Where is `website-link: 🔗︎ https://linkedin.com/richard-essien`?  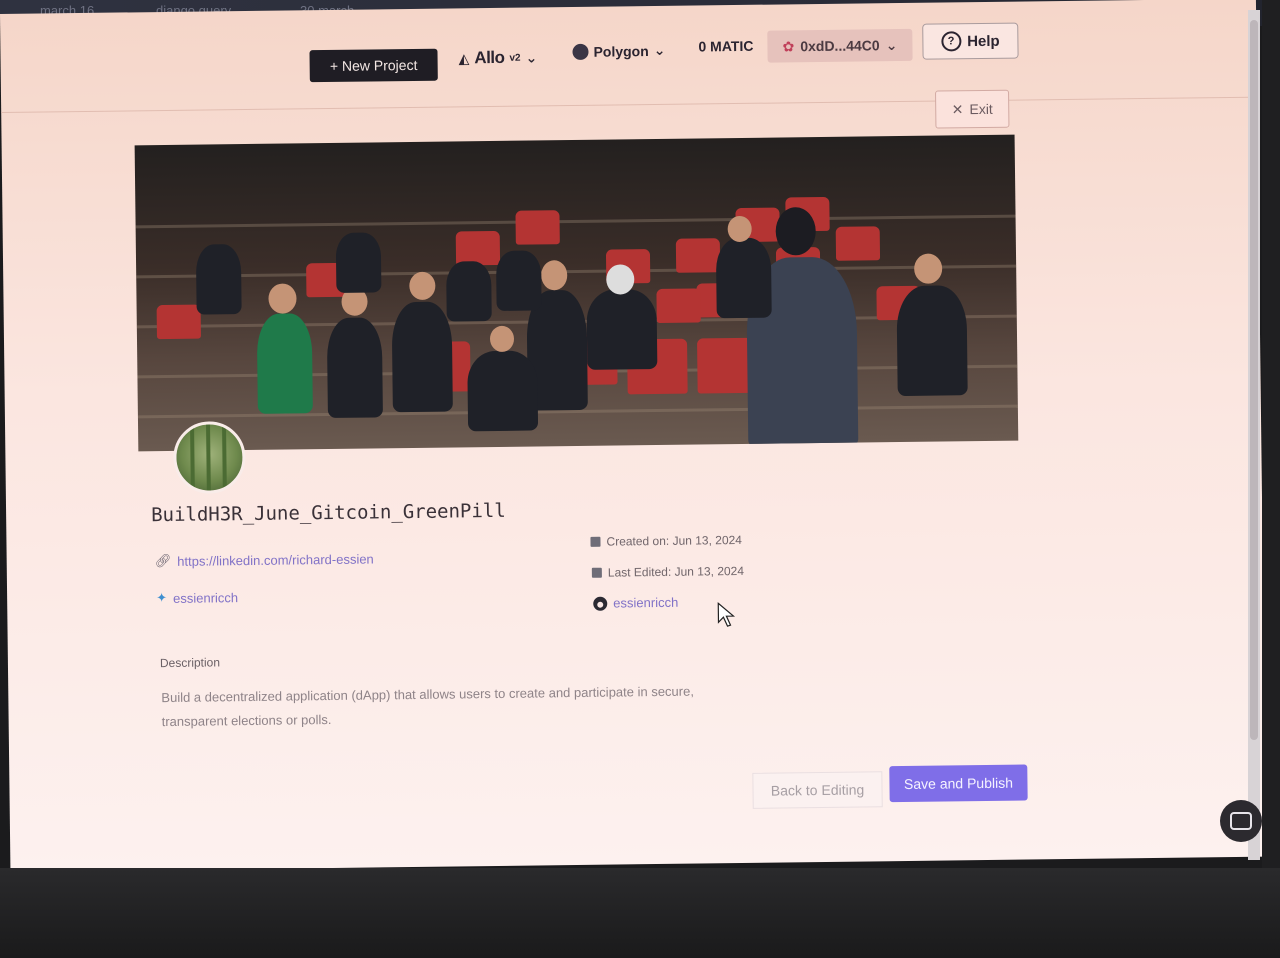
website-link: 🔗︎ https://linkedin.com/richard-essien is located at coordinates (264, 559).